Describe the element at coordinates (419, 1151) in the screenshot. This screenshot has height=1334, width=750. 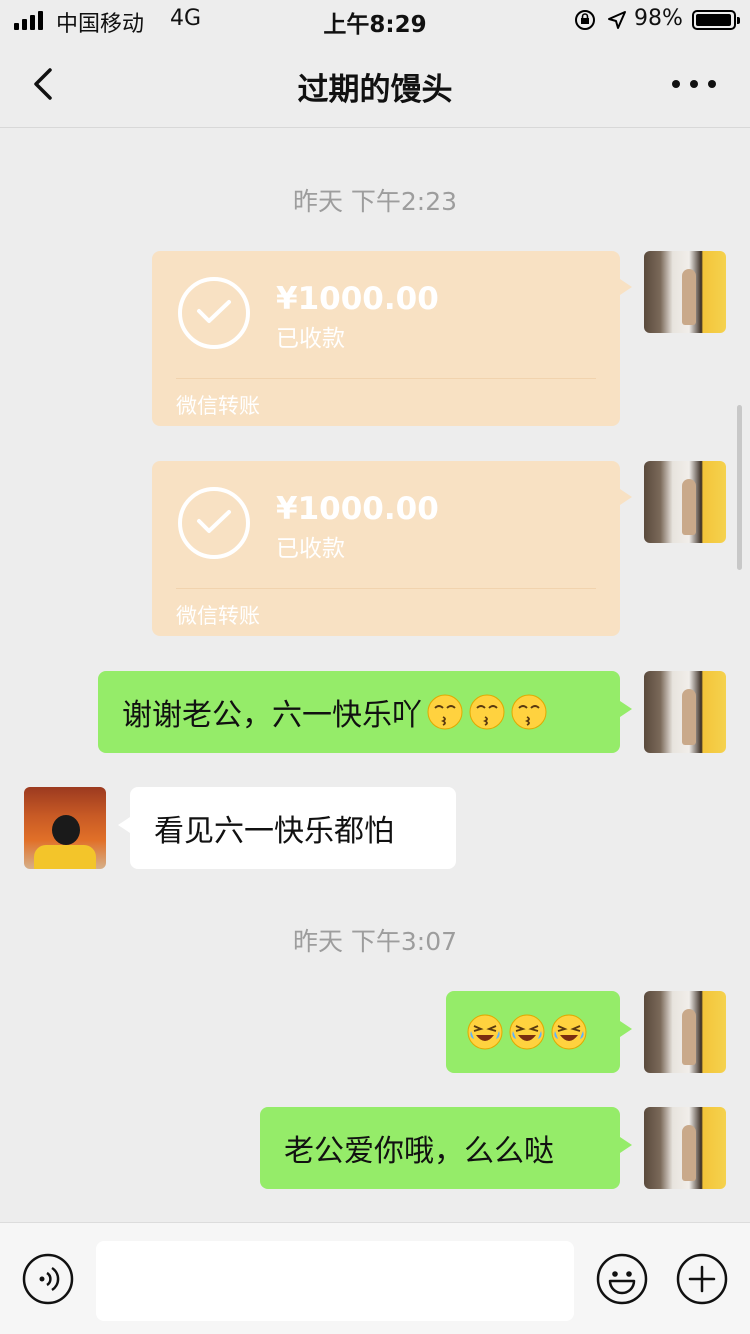
I see `message-text: 老公爱你哦，么么哒` at that location.